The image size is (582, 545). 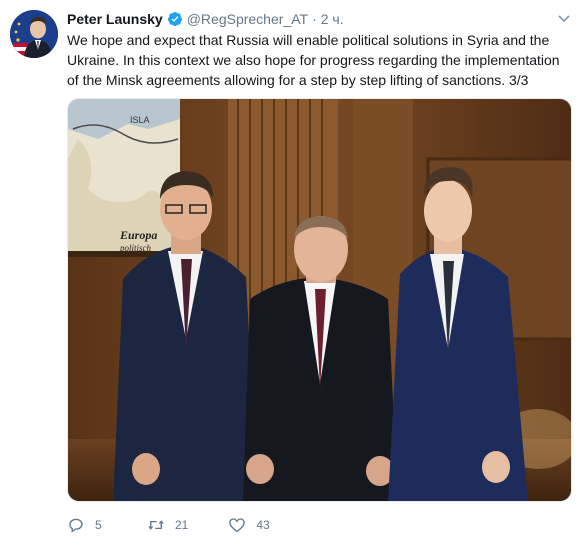 What do you see at coordinates (140, 120) in the screenshot?
I see `map-text-isla: ISLA` at bounding box center [140, 120].